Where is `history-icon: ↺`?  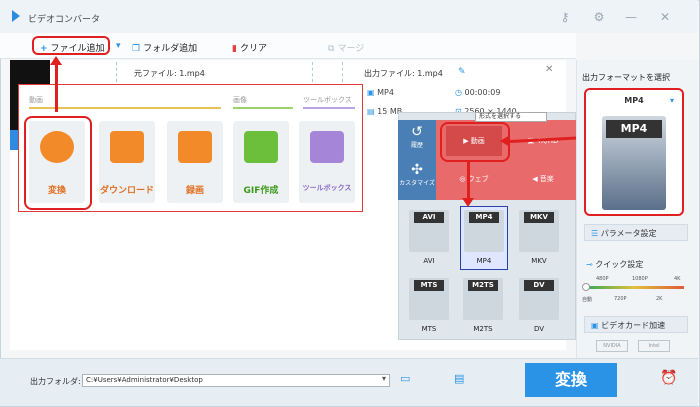
history-icon: ↺ is located at coordinates (417, 132).